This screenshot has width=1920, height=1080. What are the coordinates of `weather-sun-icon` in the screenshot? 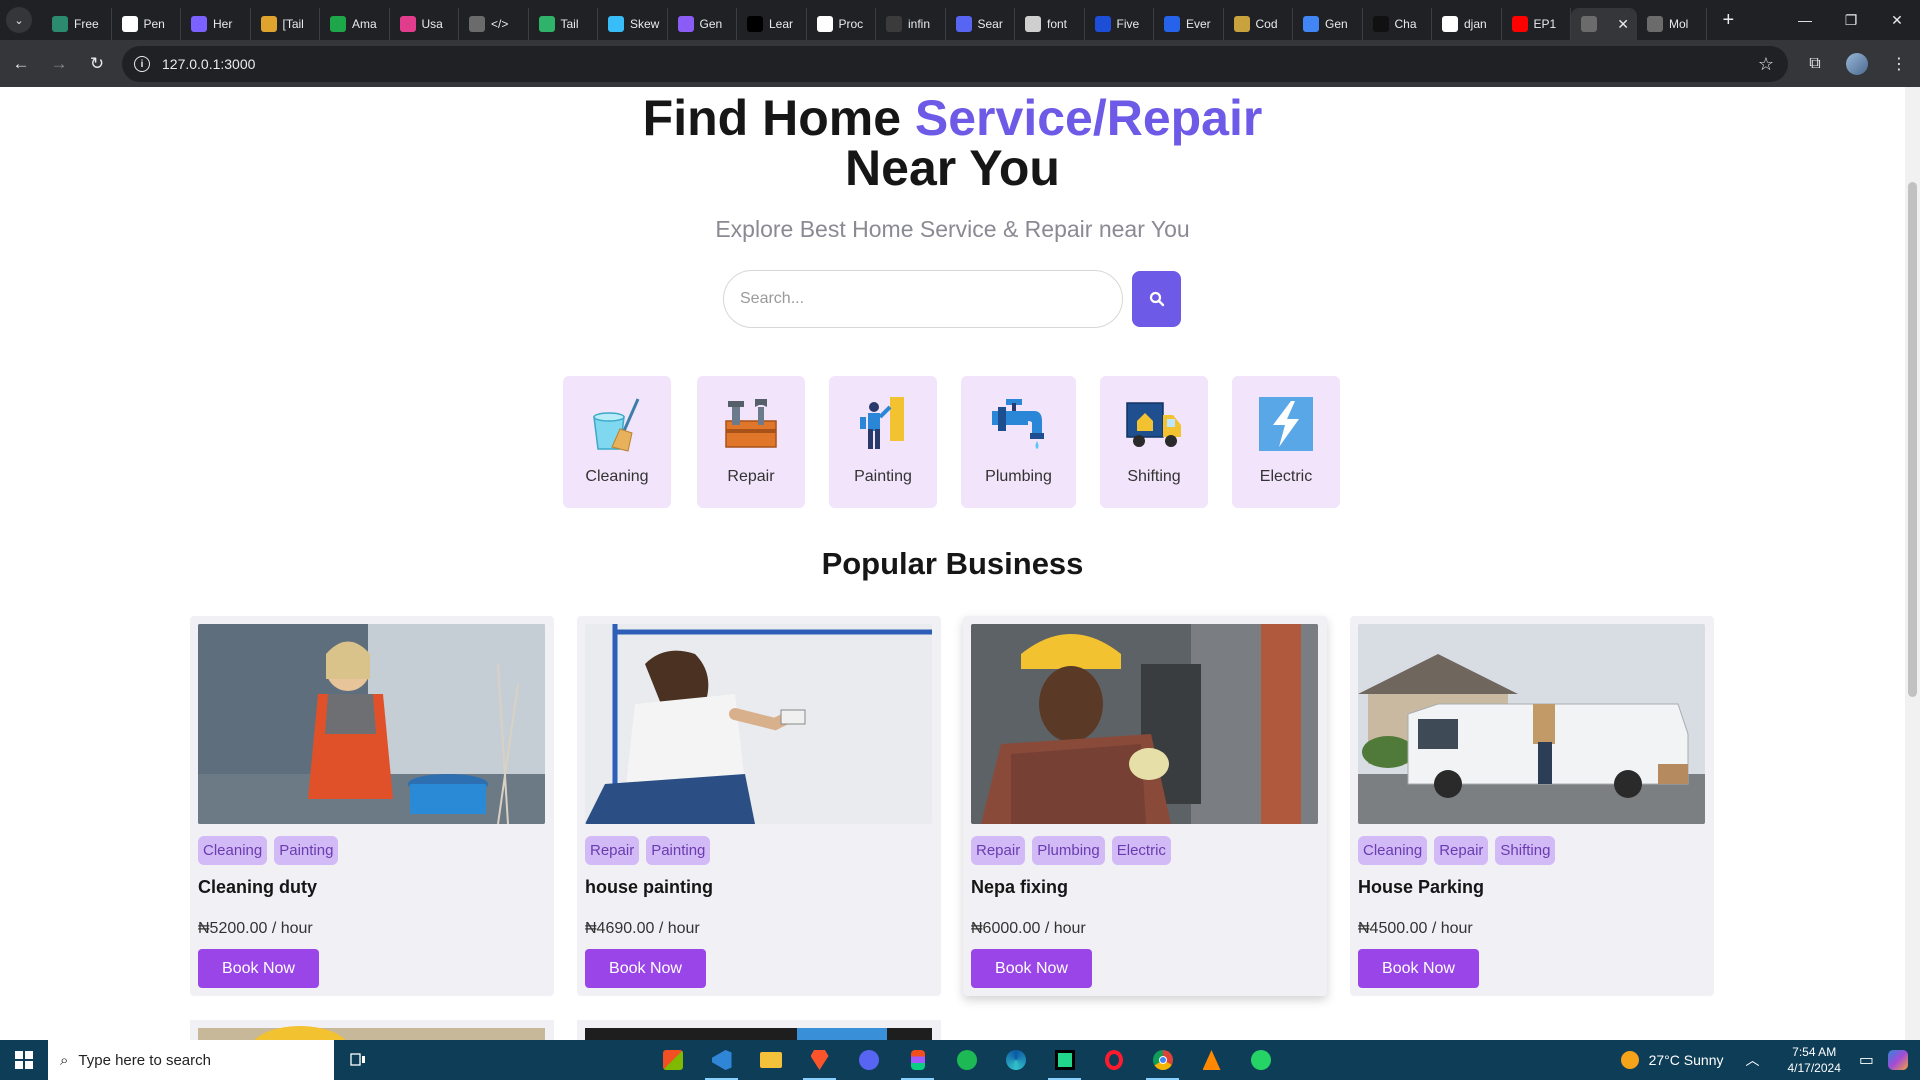 It's located at (1629, 1060).